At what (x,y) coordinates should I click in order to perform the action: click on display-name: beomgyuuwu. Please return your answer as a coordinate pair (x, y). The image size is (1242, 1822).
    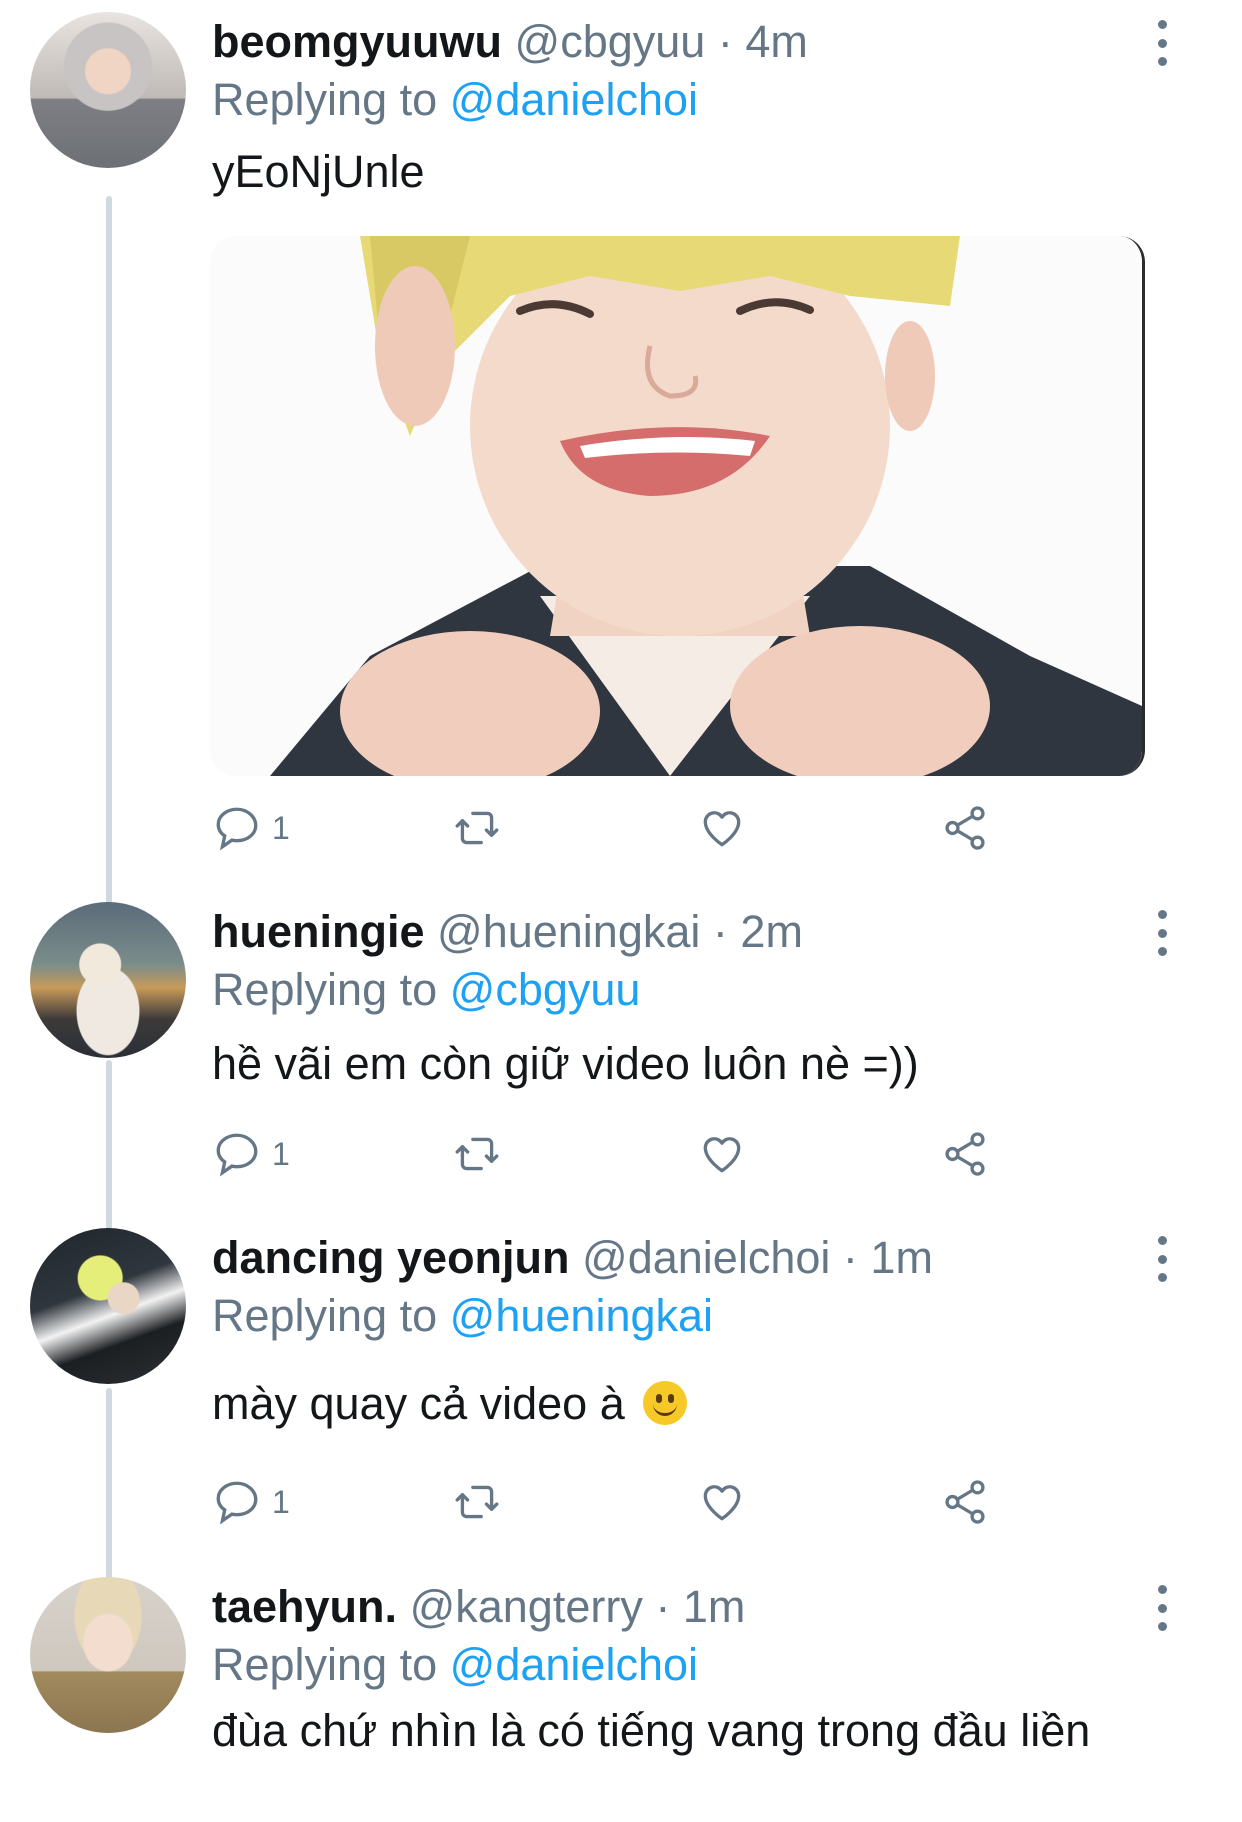
    Looking at the image, I should click on (357, 41).